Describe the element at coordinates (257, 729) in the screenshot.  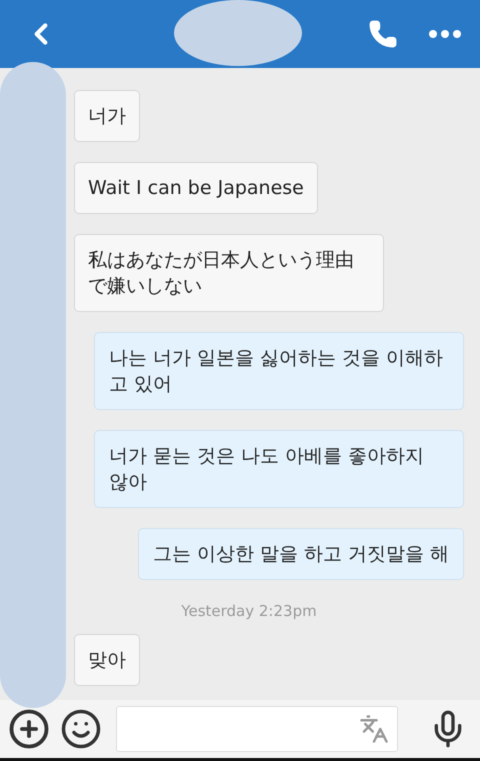
I see `message-field` at that location.